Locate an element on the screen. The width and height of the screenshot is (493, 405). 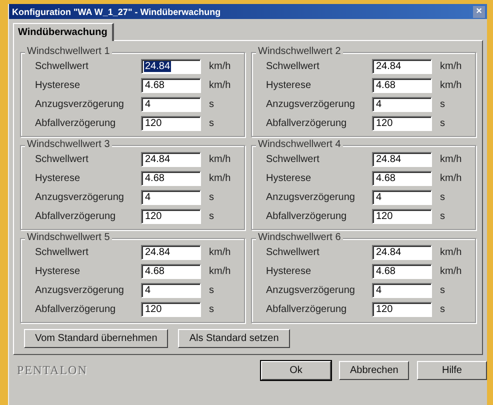
logo: PENTALON is located at coordinates (52, 370).